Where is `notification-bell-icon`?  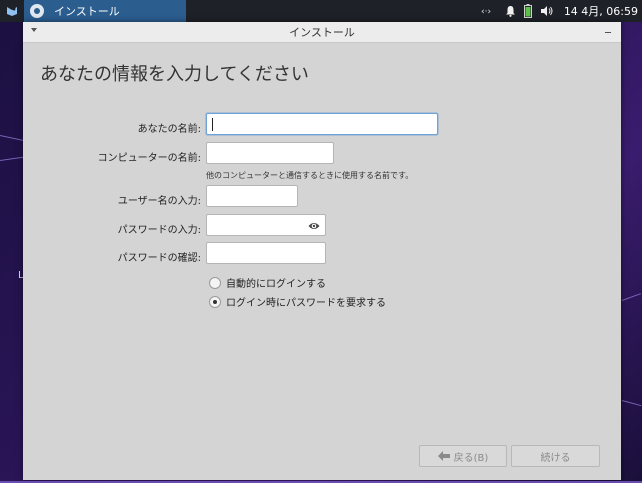
notification-bell-icon is located at coordinates (510, 11).